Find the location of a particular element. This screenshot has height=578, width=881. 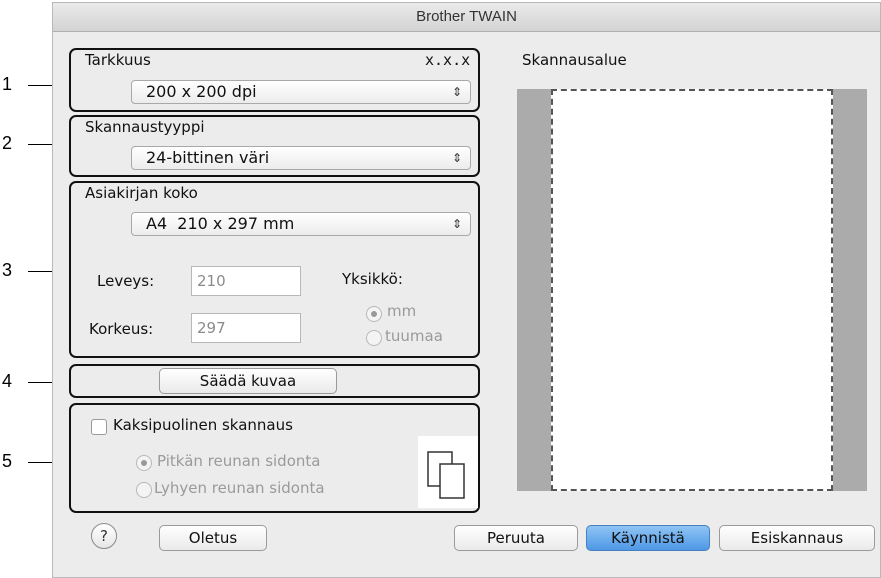

callout-number: 4 is located at coordinates (7, 381).